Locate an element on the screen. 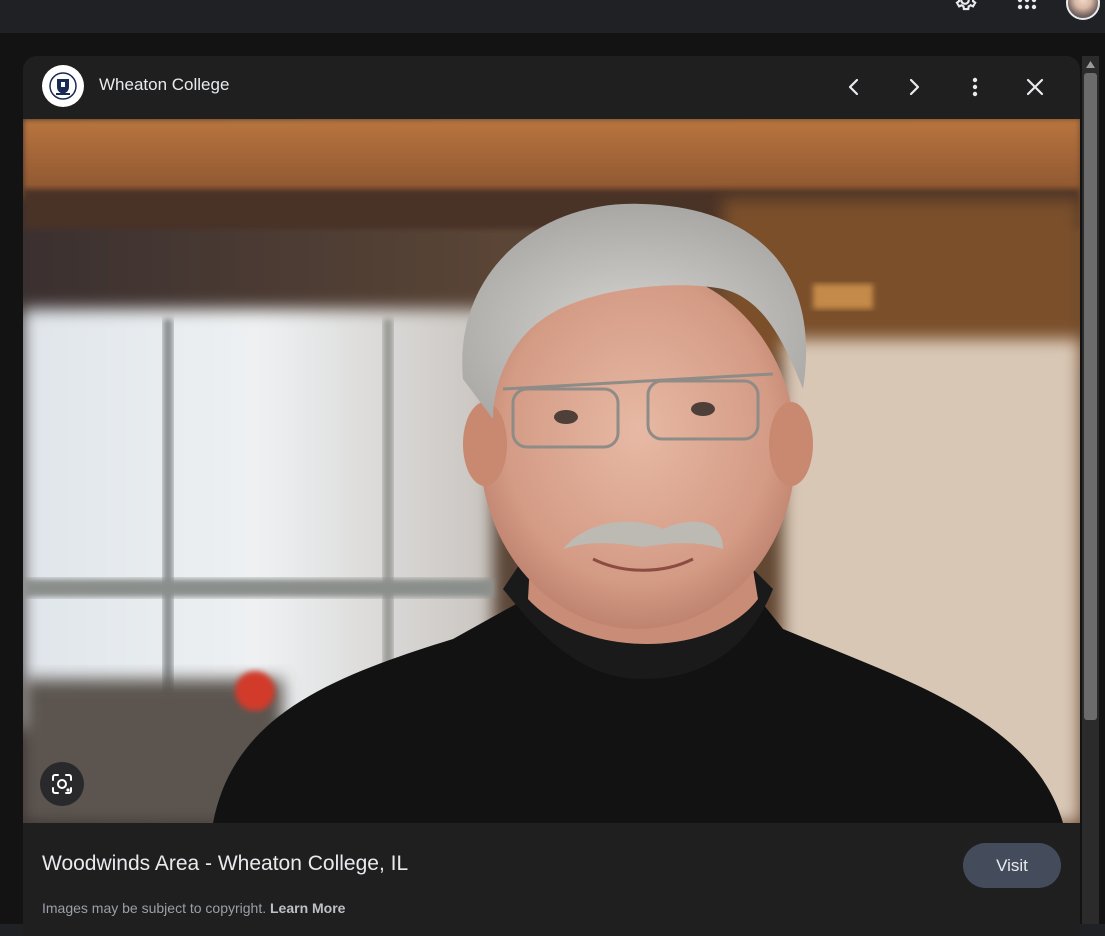 This screenshot has width=1105, height=936. search-image-lens-button is located at coordinates (62, 784).